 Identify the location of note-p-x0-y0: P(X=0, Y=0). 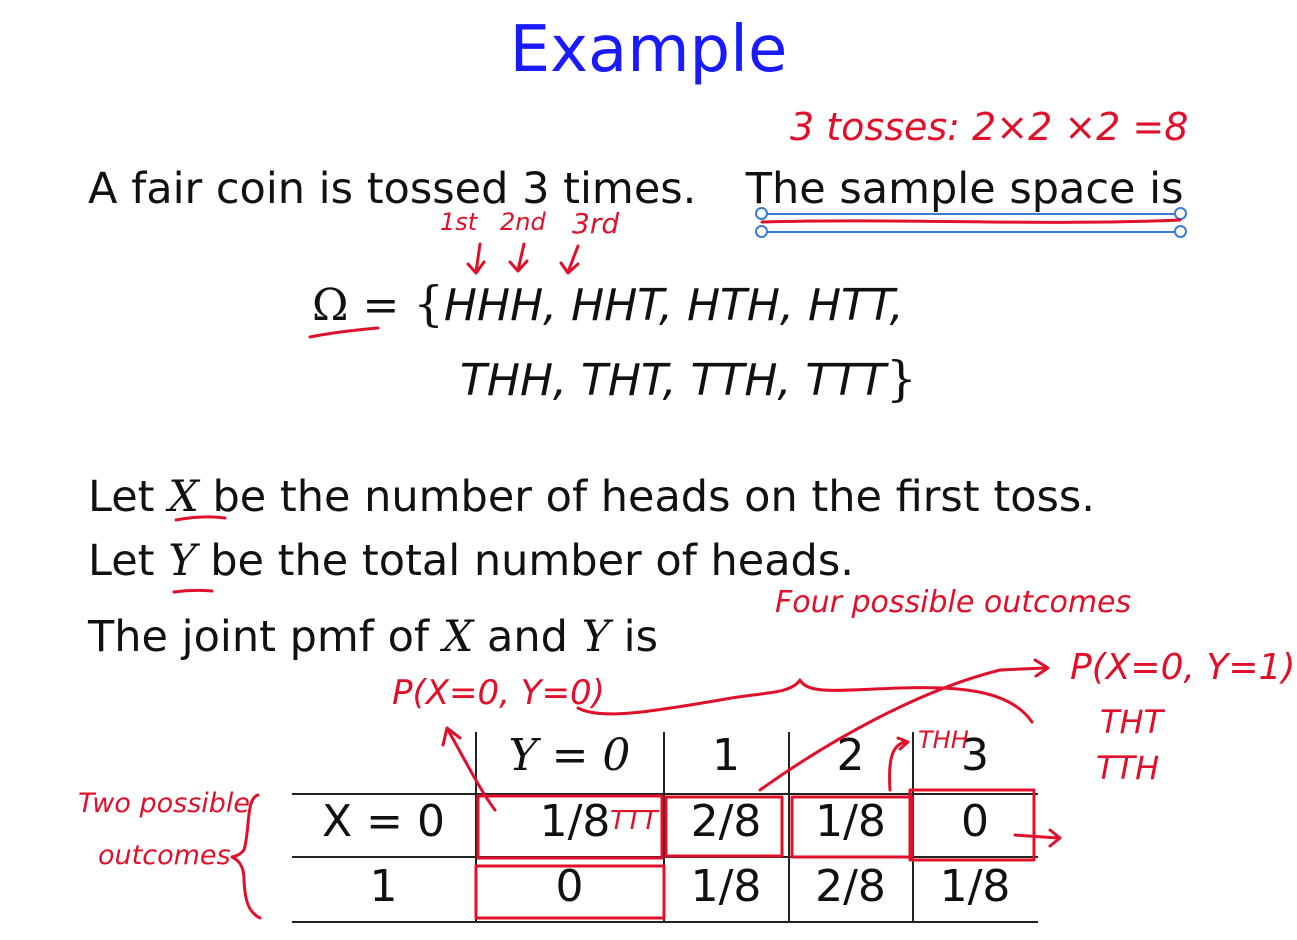
(498, 693).